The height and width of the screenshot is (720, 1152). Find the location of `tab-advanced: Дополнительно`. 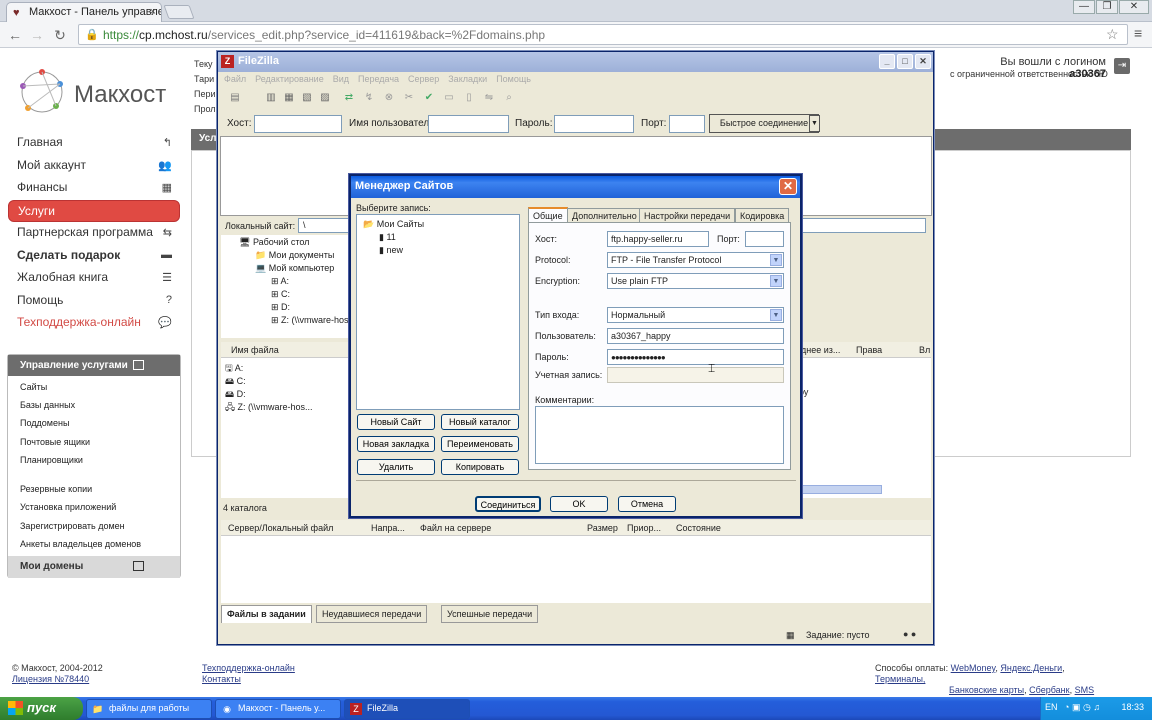

tab-advanced: Дополнительно is located at coordinates (604, 215).